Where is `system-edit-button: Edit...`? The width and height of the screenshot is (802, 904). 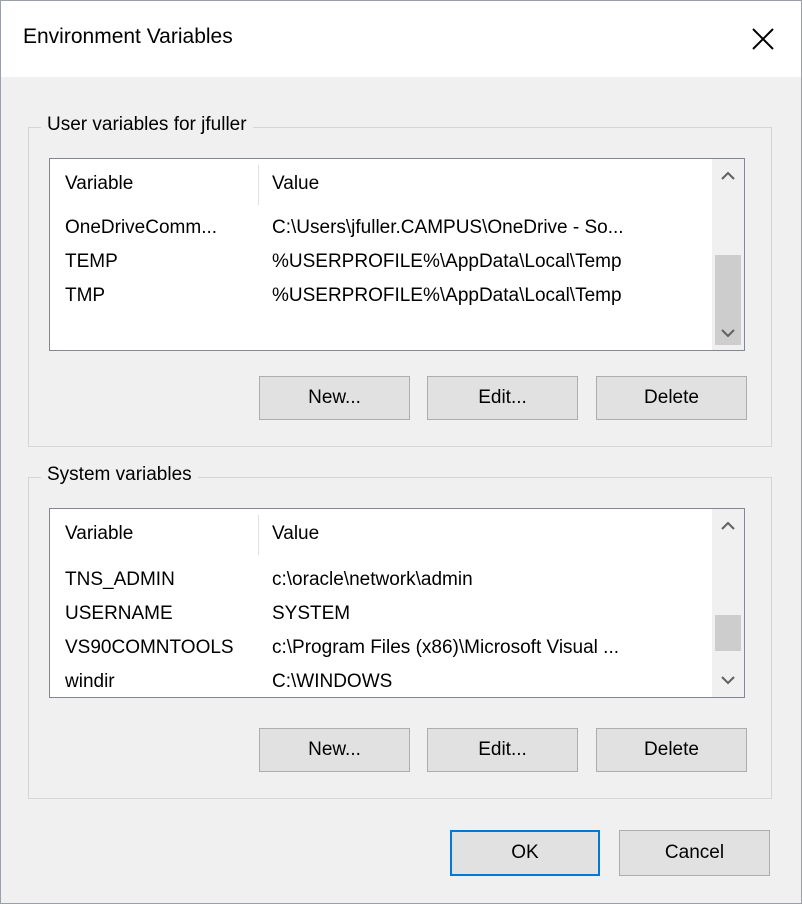 system-edit-button: Edit... is located at coordinates (502, 750).